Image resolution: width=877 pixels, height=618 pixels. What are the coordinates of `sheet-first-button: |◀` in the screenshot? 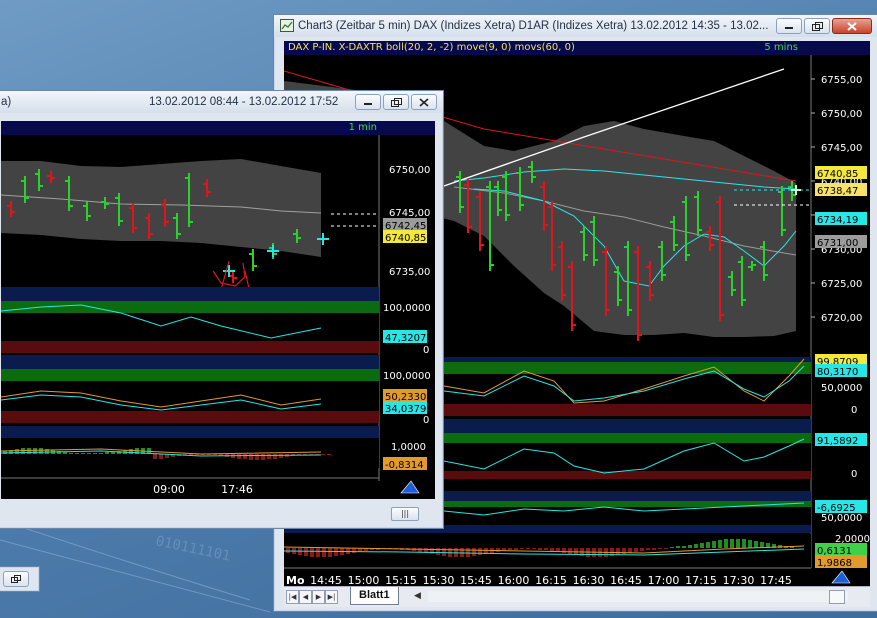 It's located at (292, 597).